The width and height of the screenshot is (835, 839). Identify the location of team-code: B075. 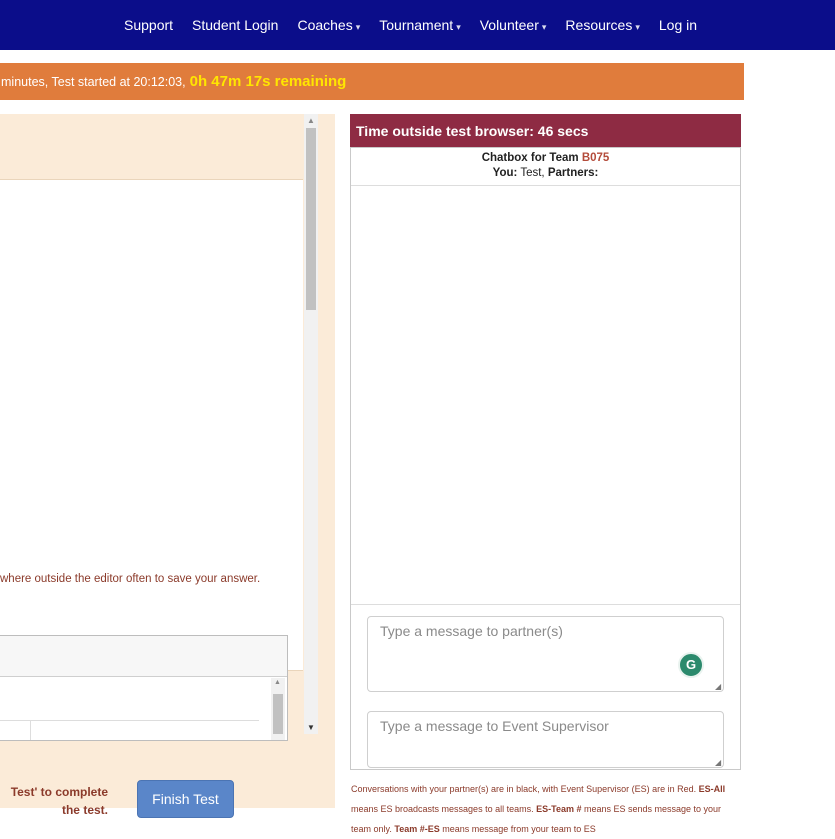
(595, 158).